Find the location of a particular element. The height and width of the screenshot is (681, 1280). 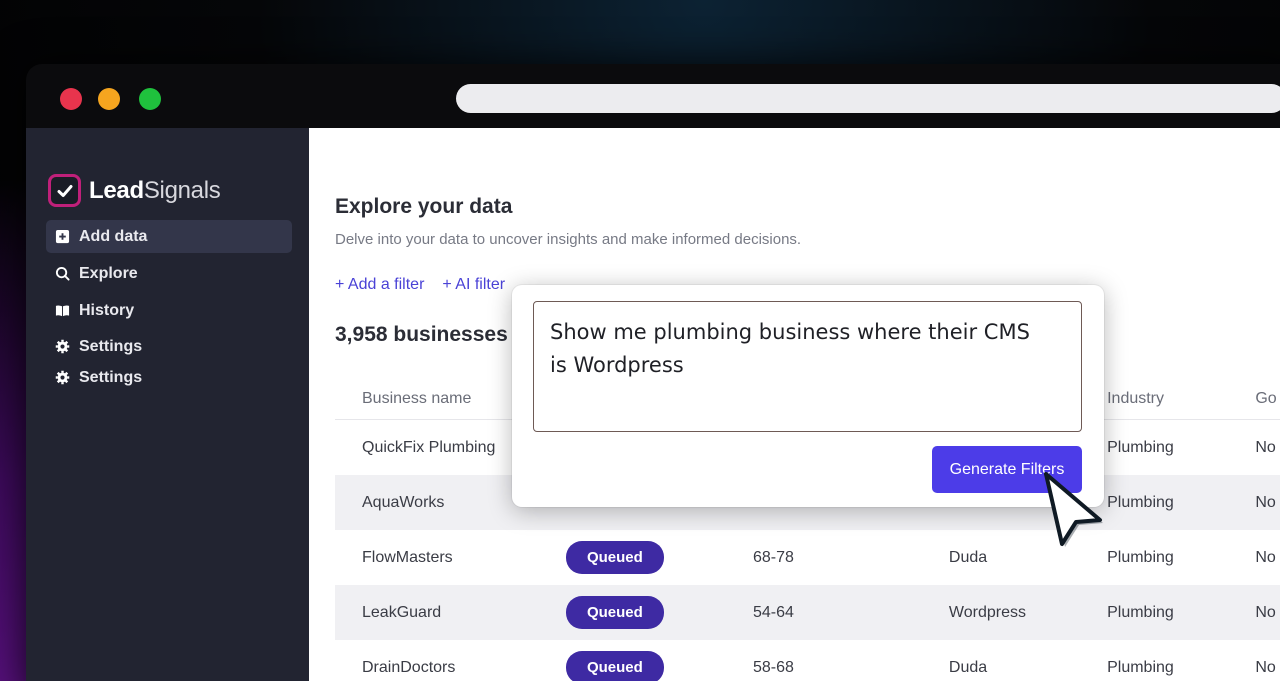

sidebar-item-add-data: Add data is located at coordinates (169, 236).